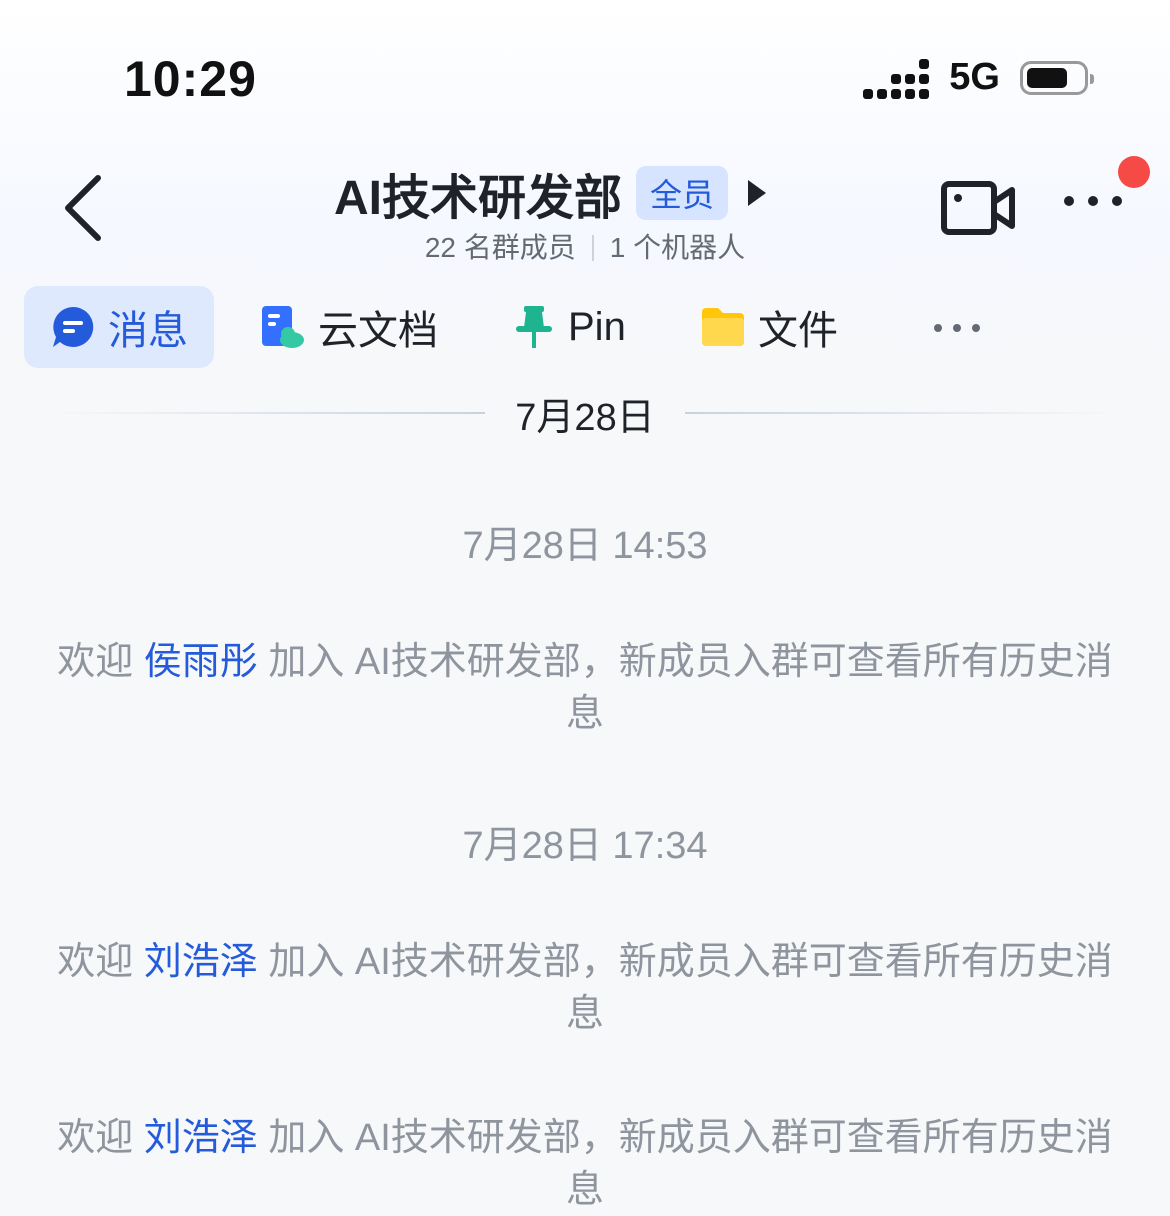 The width and height of the screenshot is (1170, 1216). What do you see at coordinates (1134, 172) in the screenshot?
I see `notification-dot` at bounding box center [1134, 172].